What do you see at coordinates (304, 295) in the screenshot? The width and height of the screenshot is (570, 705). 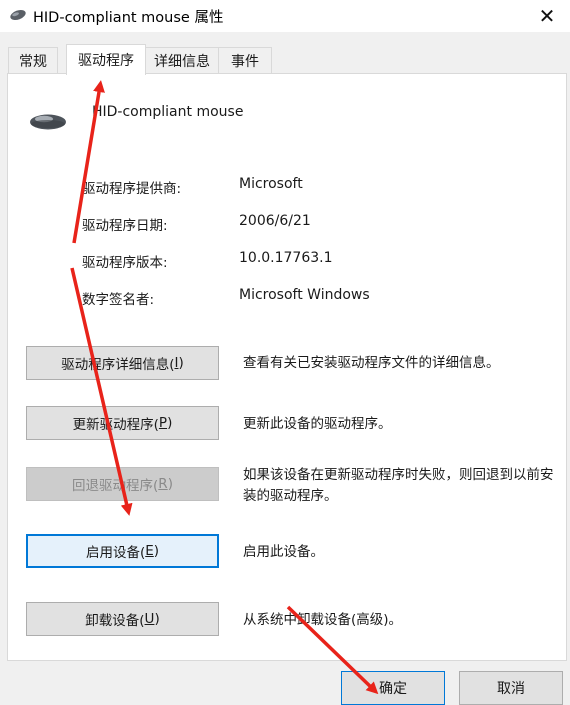 I see `digital-signer-value: Microsoft Windows` at bounding box center [304, 295].